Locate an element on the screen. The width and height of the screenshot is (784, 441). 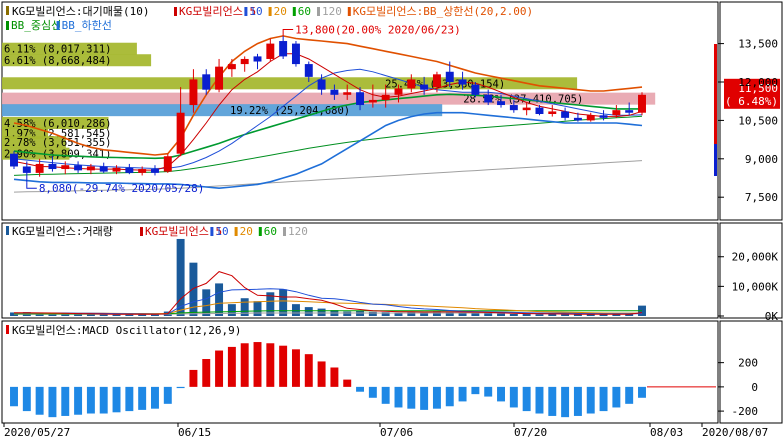
price-y-tick-label: 9,000 is located at coordinates (761, 159).